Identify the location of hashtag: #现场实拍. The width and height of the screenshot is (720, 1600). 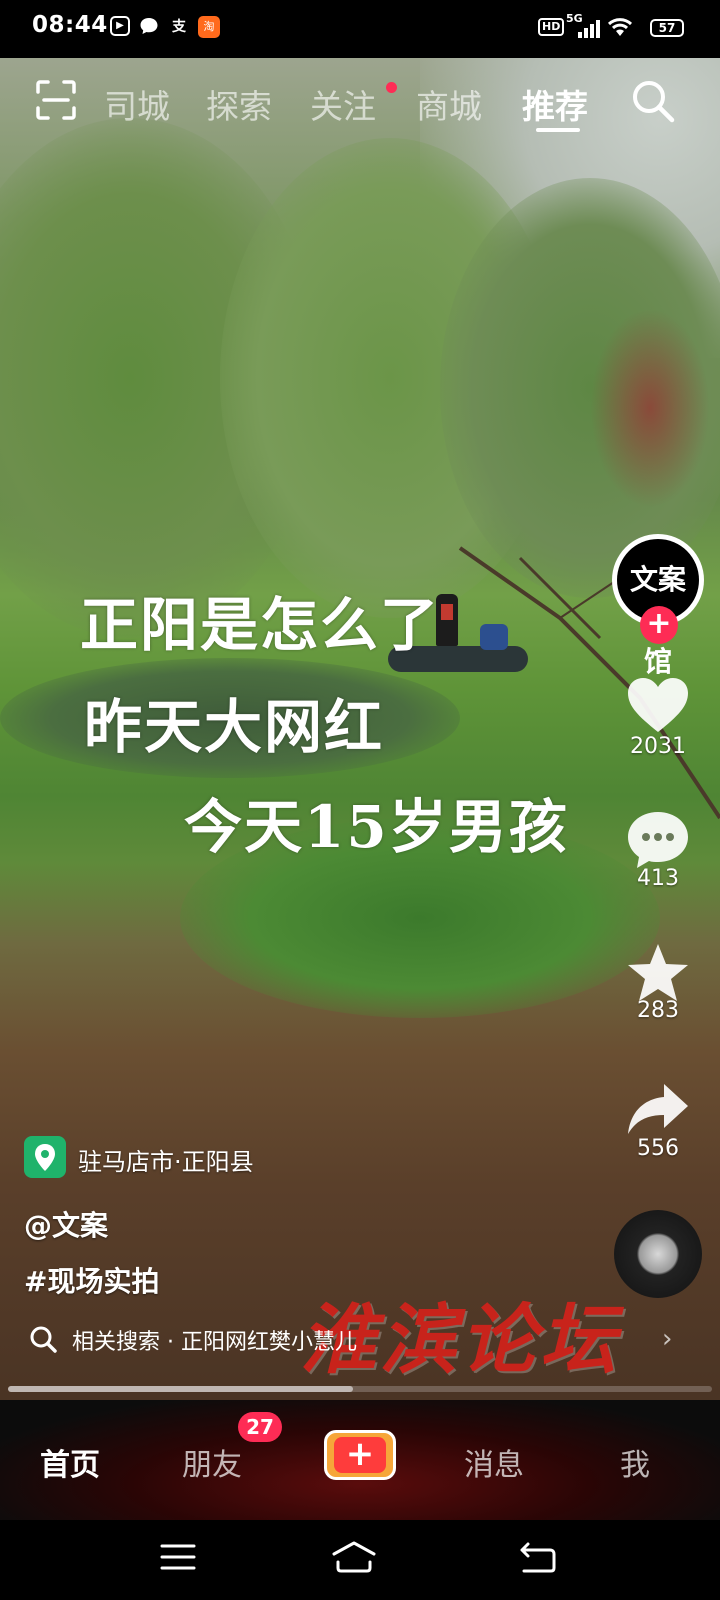
(91, 1280).